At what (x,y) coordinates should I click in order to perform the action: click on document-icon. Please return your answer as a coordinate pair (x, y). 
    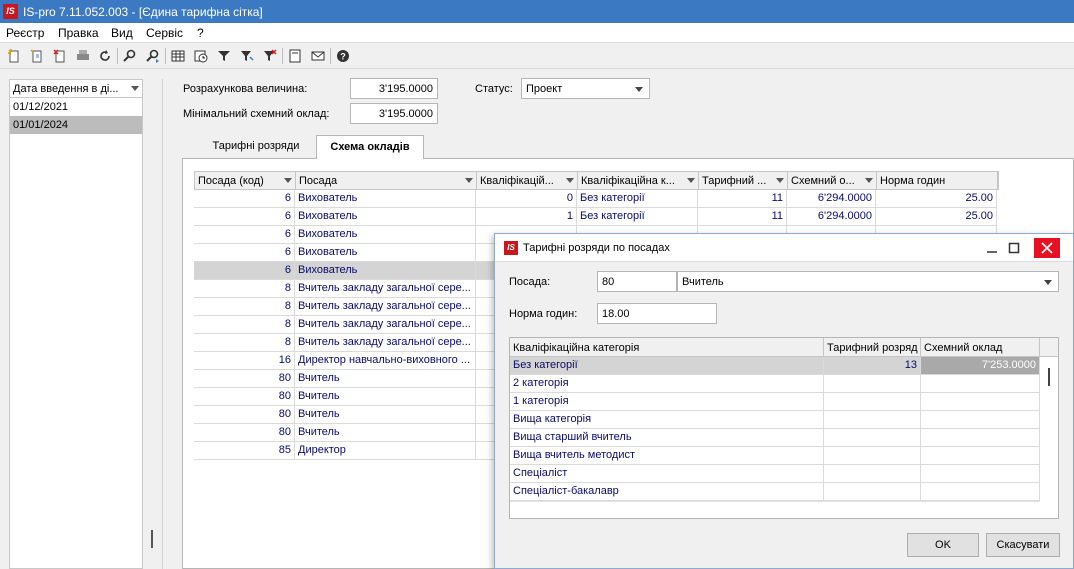
    Looking at the image, I should click on (295, 56).